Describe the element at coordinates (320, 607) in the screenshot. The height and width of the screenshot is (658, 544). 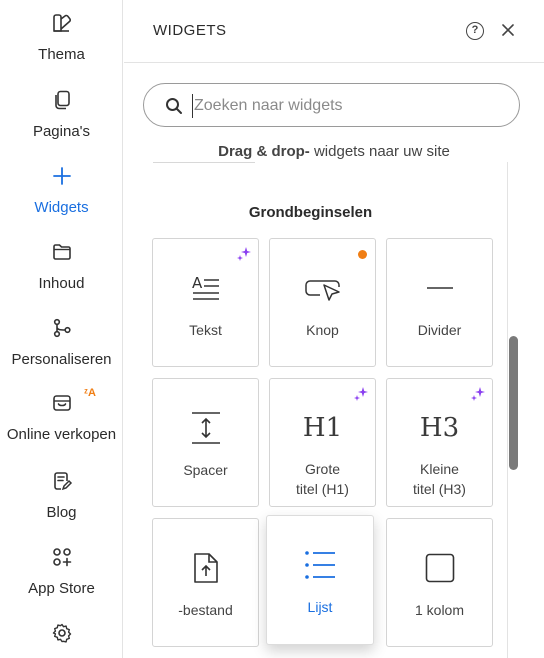
I see `tile-label: Lijst` at that location.